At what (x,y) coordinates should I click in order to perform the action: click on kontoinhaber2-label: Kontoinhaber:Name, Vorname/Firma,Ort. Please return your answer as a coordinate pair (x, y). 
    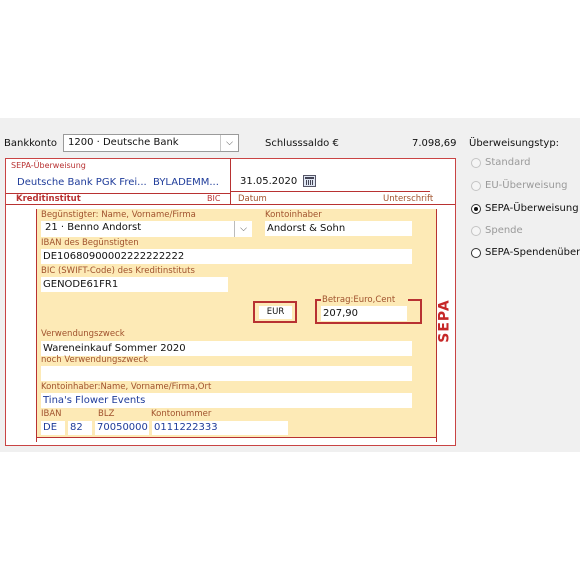
    Looking at the image, I should click on (126, 387).